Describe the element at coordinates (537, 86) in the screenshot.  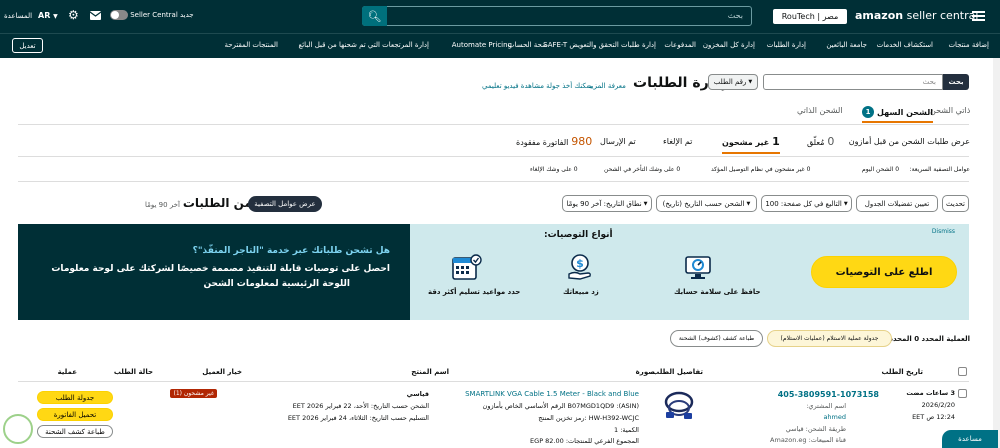
I see `video-tour-link: يمكنك أخذ جولة مشاهدة فيديو تعليمي` at that location.